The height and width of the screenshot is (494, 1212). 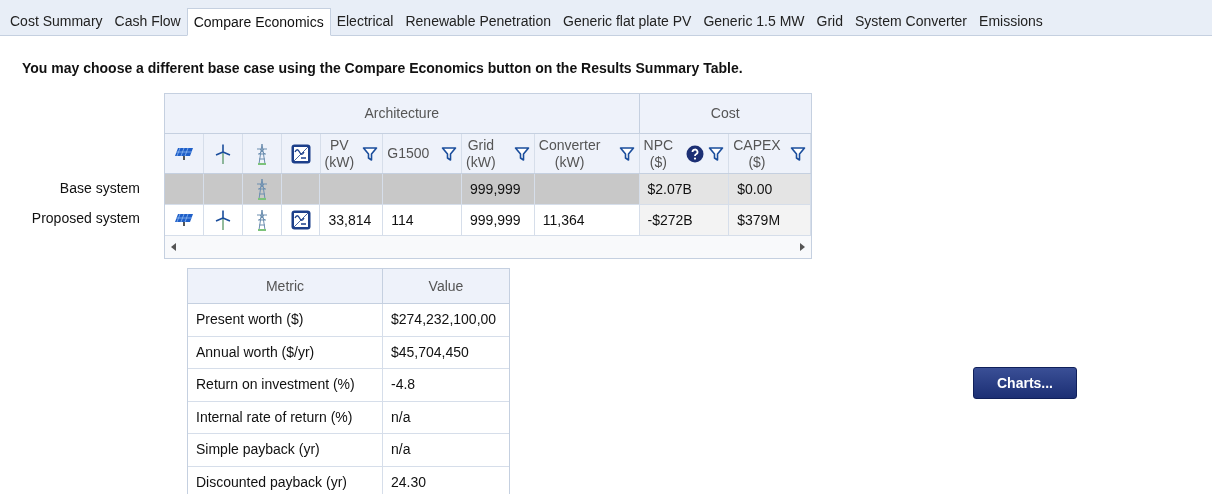 I want to click on table-cell-text: -$272B, so click(x=670, y=220).